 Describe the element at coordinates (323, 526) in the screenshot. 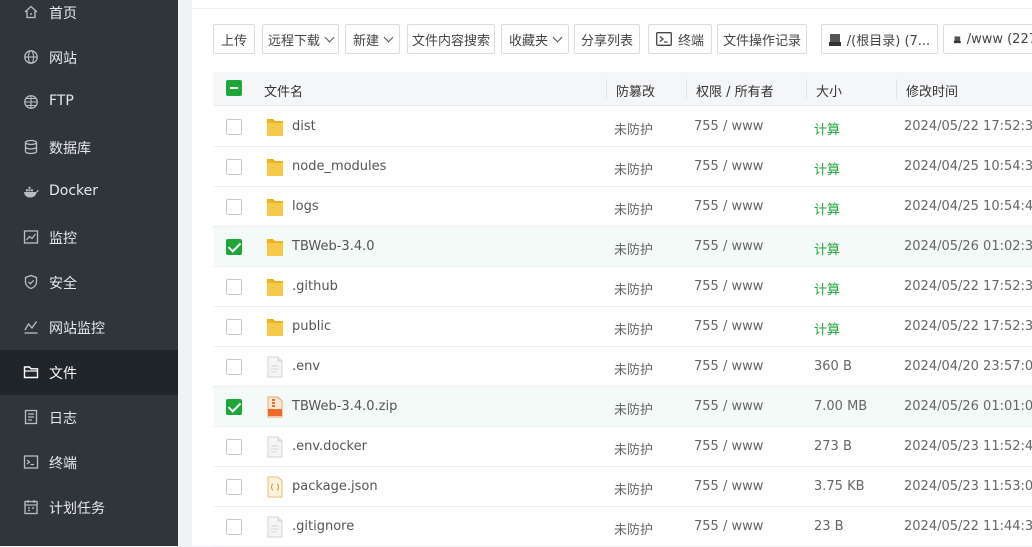

I see `file-name: .gitignore` at that location.